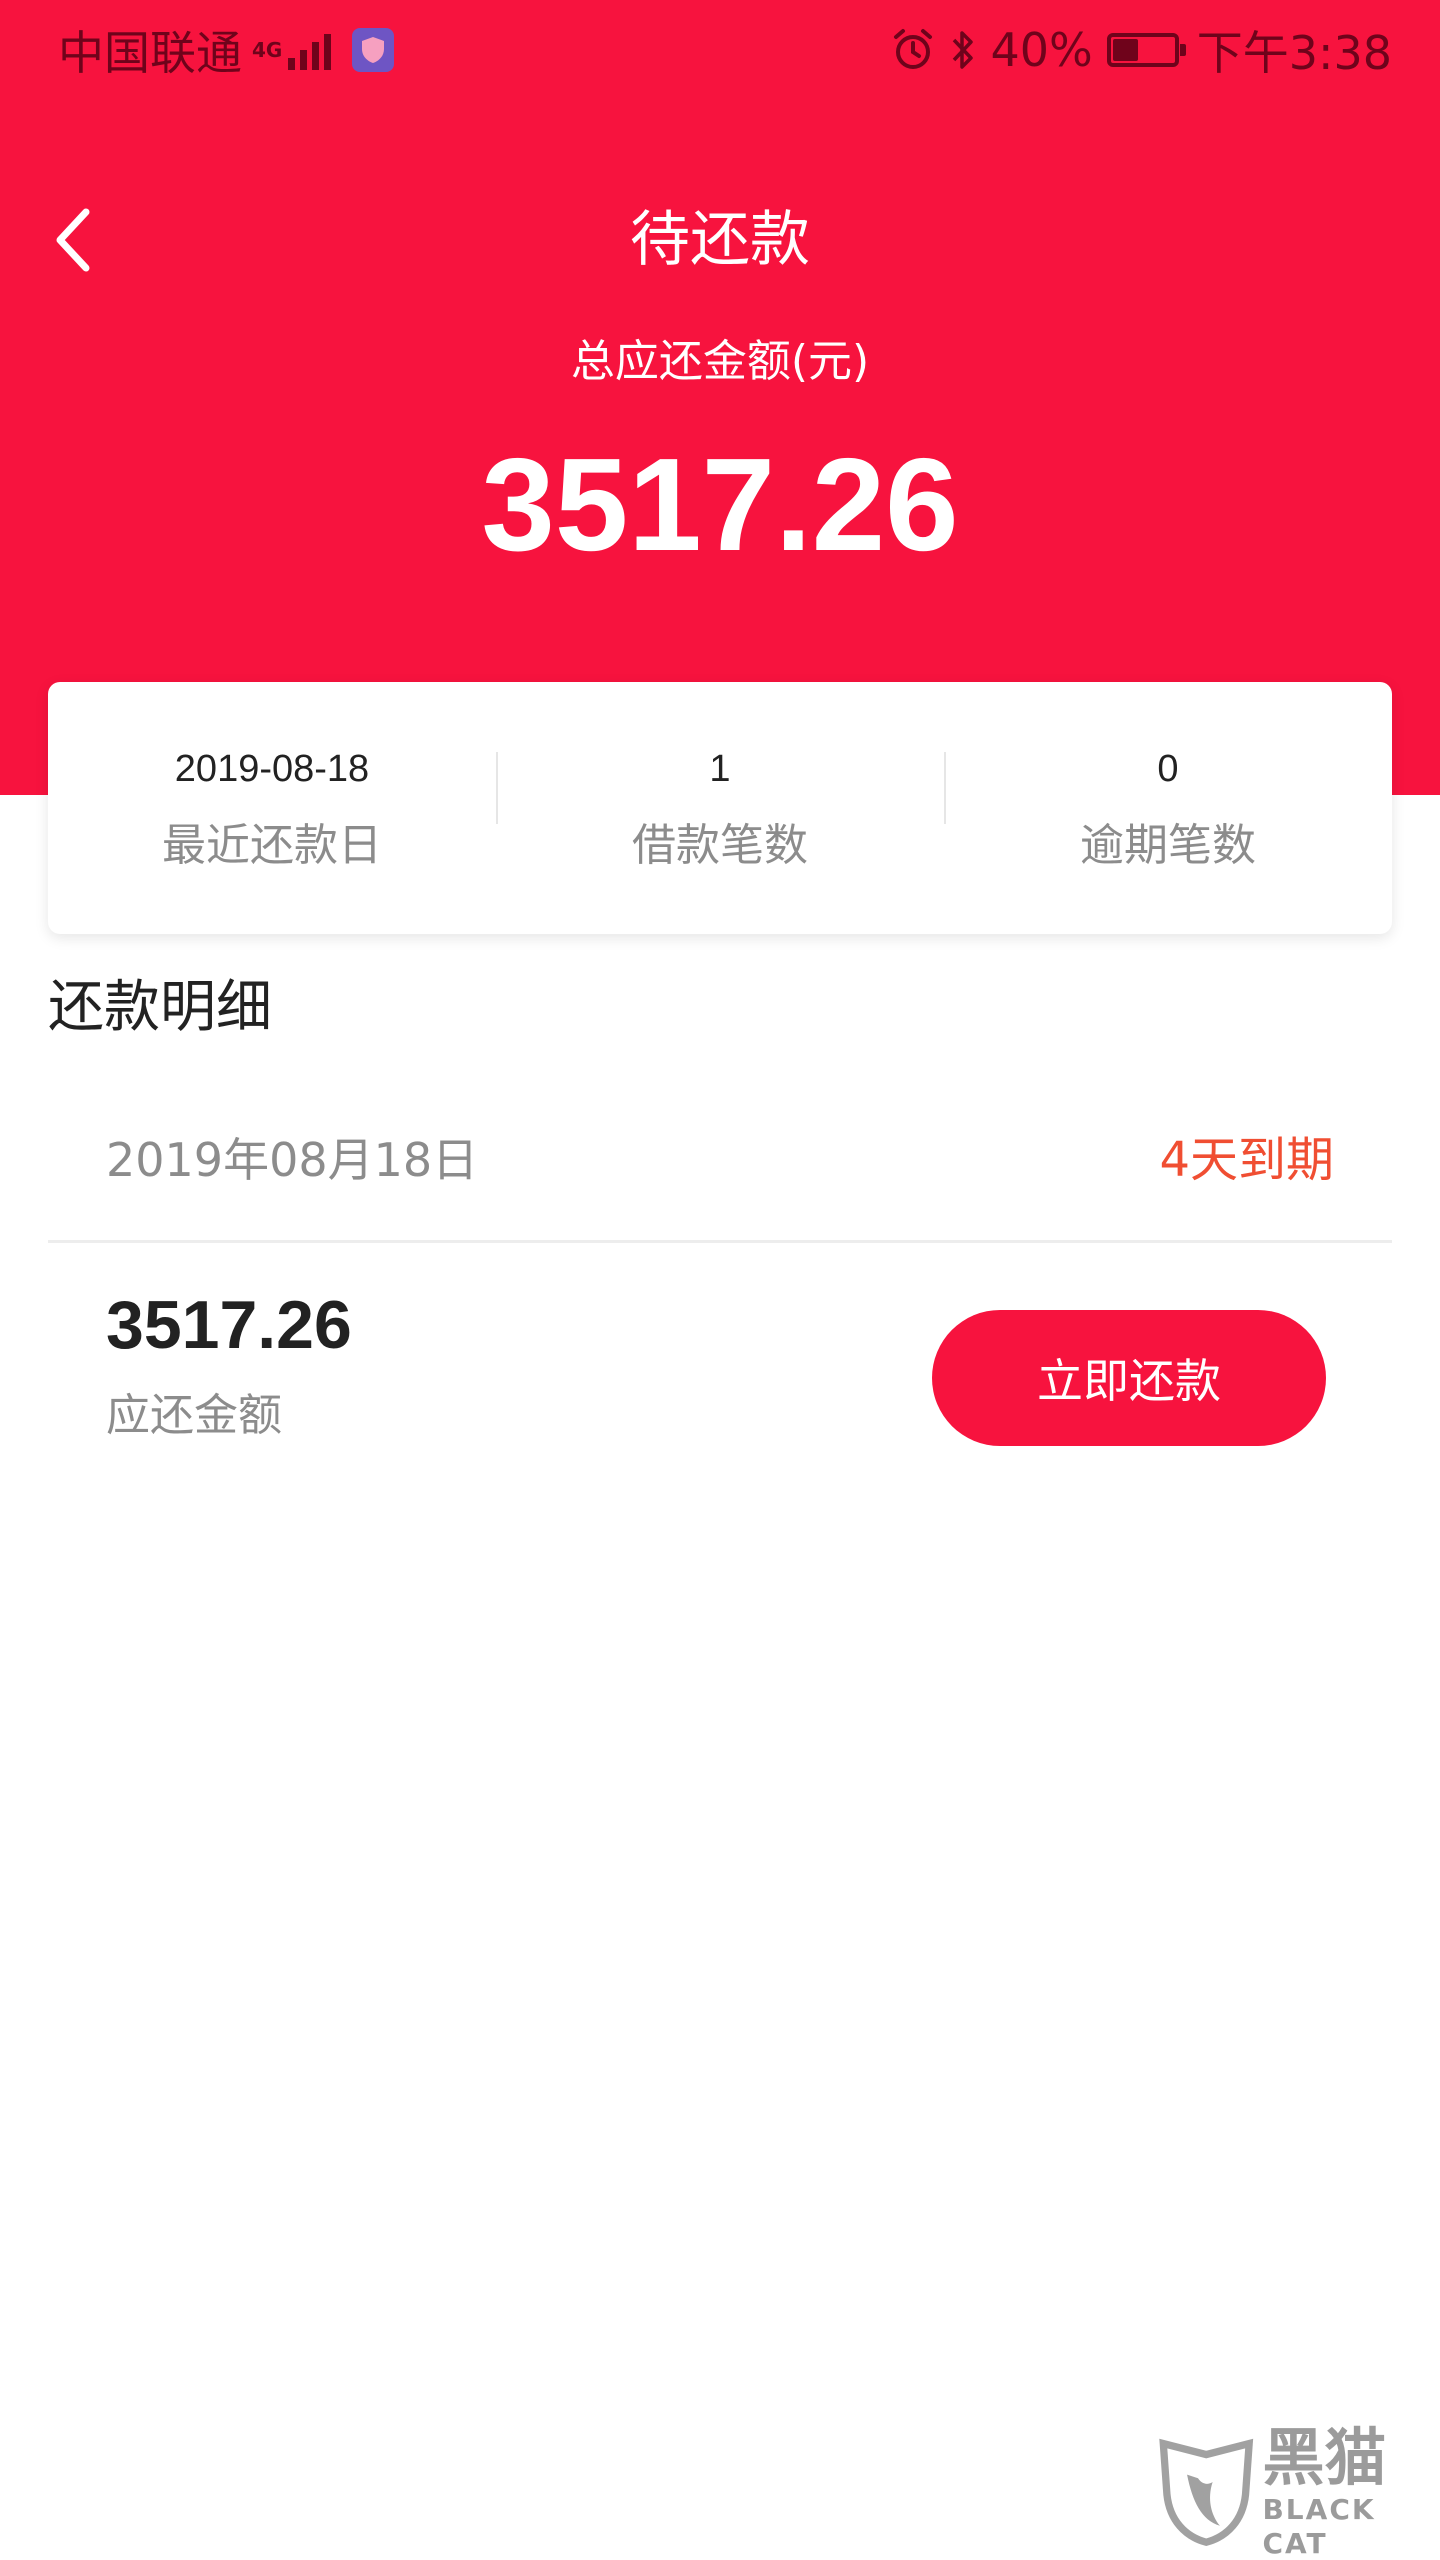 This screenshot has width=1440, height=2560. I want to click on back-button, so click(73, 240).